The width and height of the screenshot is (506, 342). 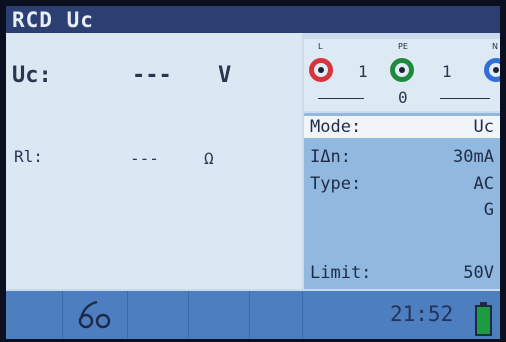 What do you see at coordinates (340, 273) in the screenshot?
I see `param-limit-label: Limit:` at bounding box center [340, 273].